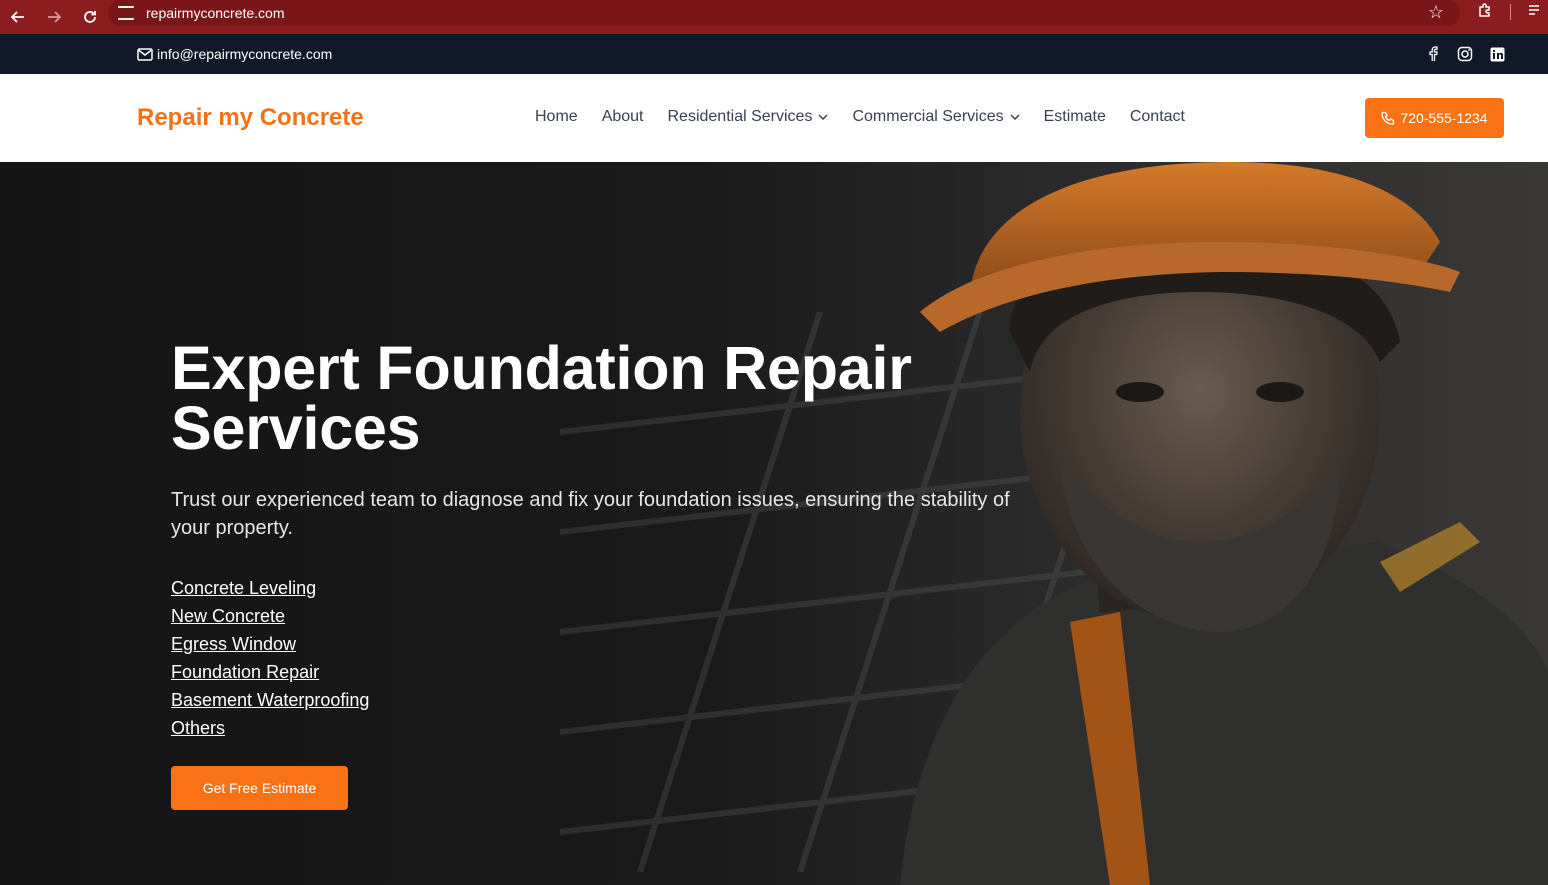 Image resolution: width=1548 pixels, height=885 pixels. I want to click on social-links, so click(1465, 54).